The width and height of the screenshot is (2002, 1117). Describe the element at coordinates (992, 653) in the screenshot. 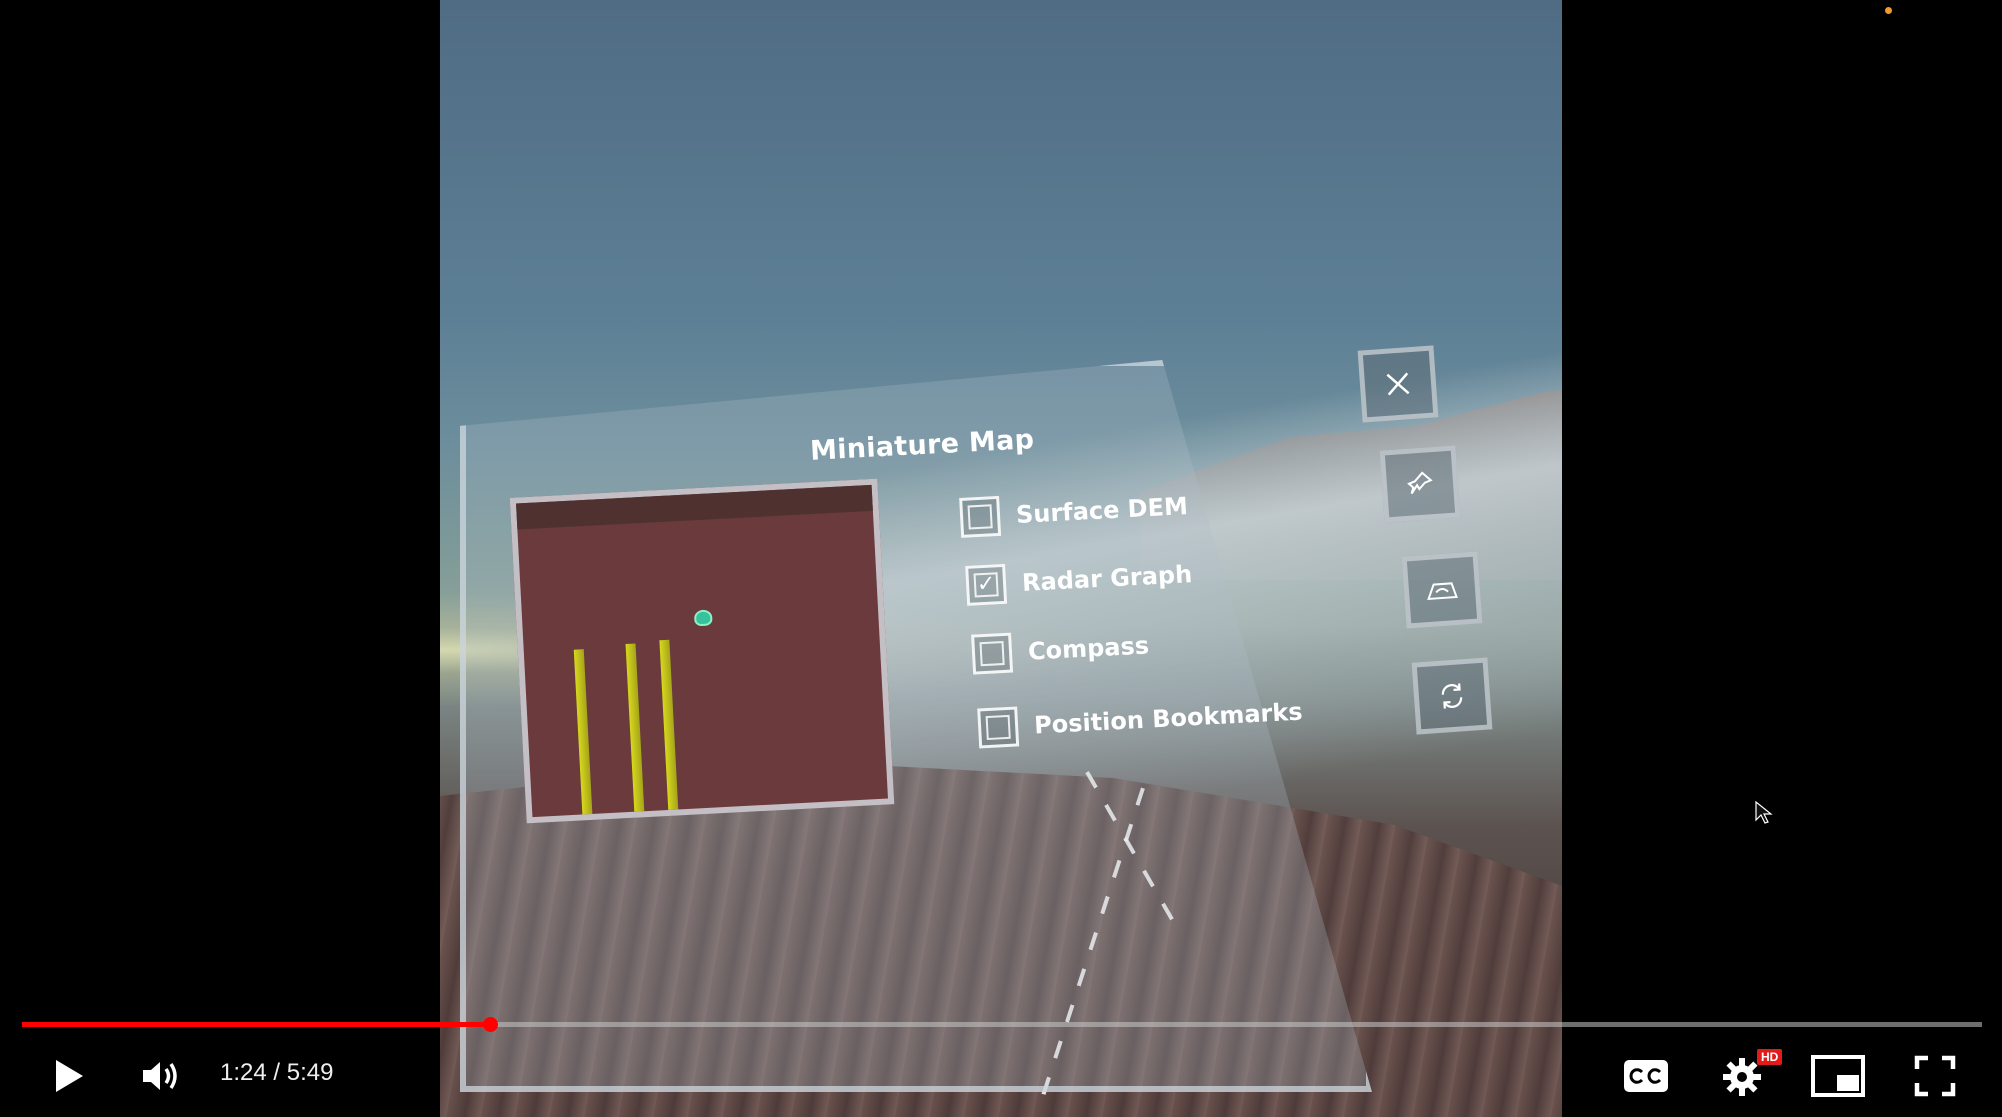

I see `compass-checkbox` at that location.